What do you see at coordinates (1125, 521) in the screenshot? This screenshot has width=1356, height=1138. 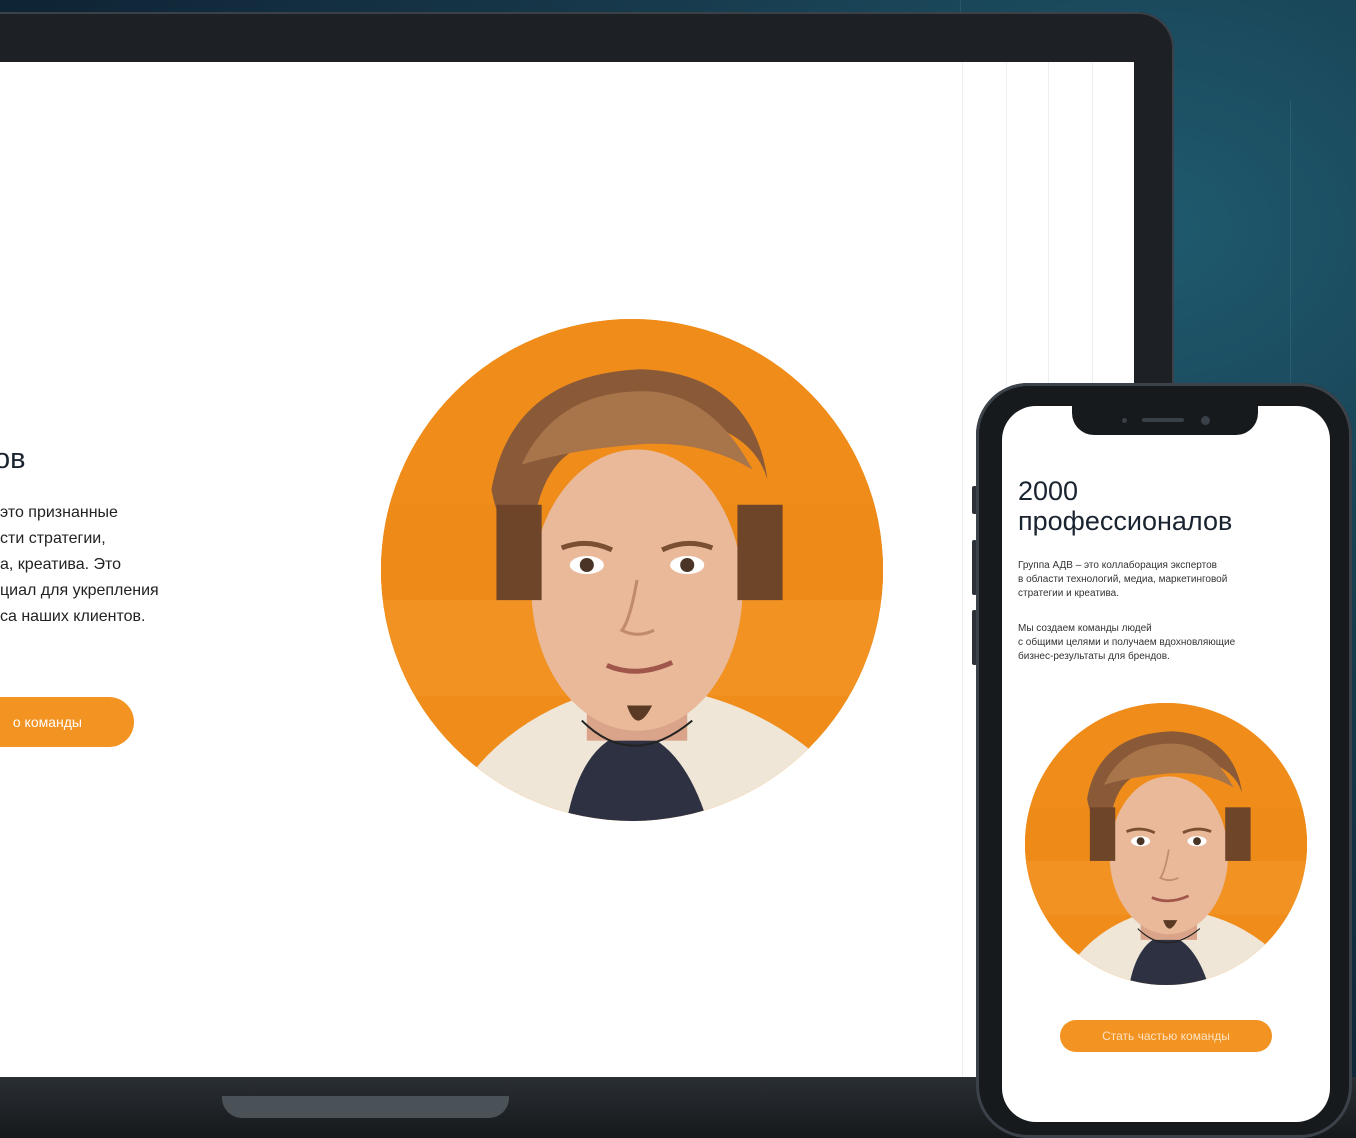 I see `title-word: профессионалов` at bounding box center [1125, 521].